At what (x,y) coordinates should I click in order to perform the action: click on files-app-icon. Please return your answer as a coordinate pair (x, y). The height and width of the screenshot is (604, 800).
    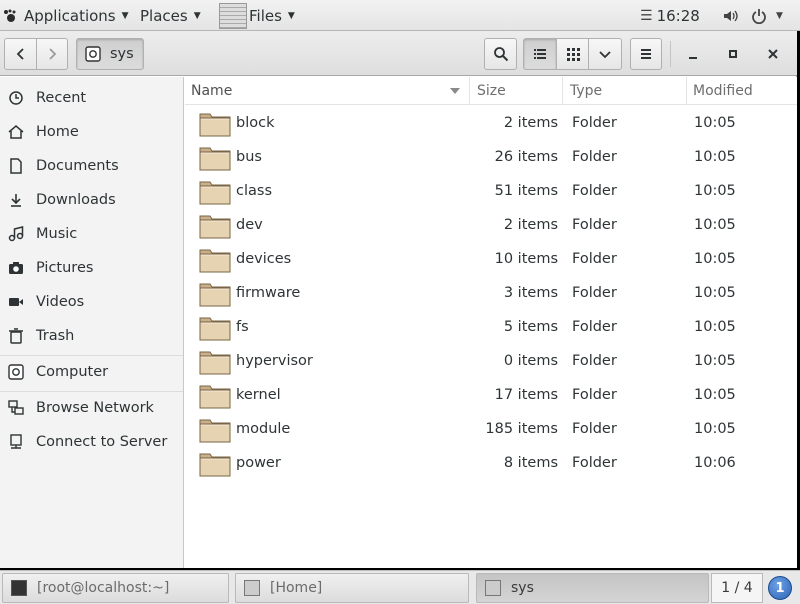
    Looking at the image, I should click on (233, 15).